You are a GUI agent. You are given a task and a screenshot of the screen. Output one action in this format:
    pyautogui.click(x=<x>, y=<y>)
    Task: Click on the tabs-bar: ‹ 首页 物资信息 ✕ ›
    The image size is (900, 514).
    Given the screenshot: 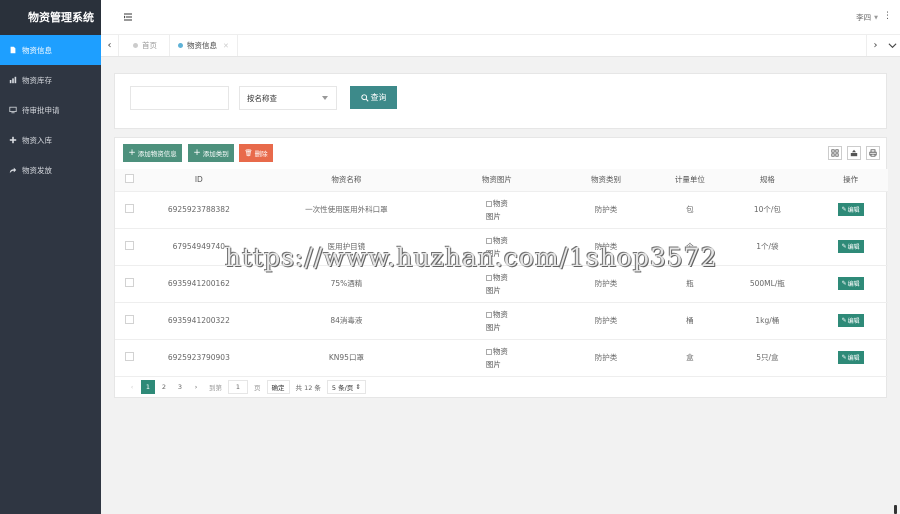 What is the action you would take?
    pyautogui.click(x=500, y=46)
    